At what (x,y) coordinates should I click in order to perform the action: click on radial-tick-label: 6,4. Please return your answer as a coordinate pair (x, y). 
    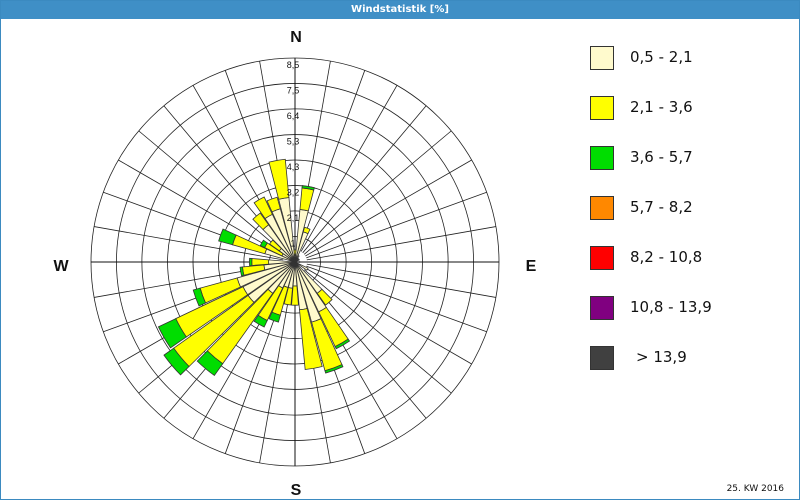
    Looking at the image, I should click on (293, 116).